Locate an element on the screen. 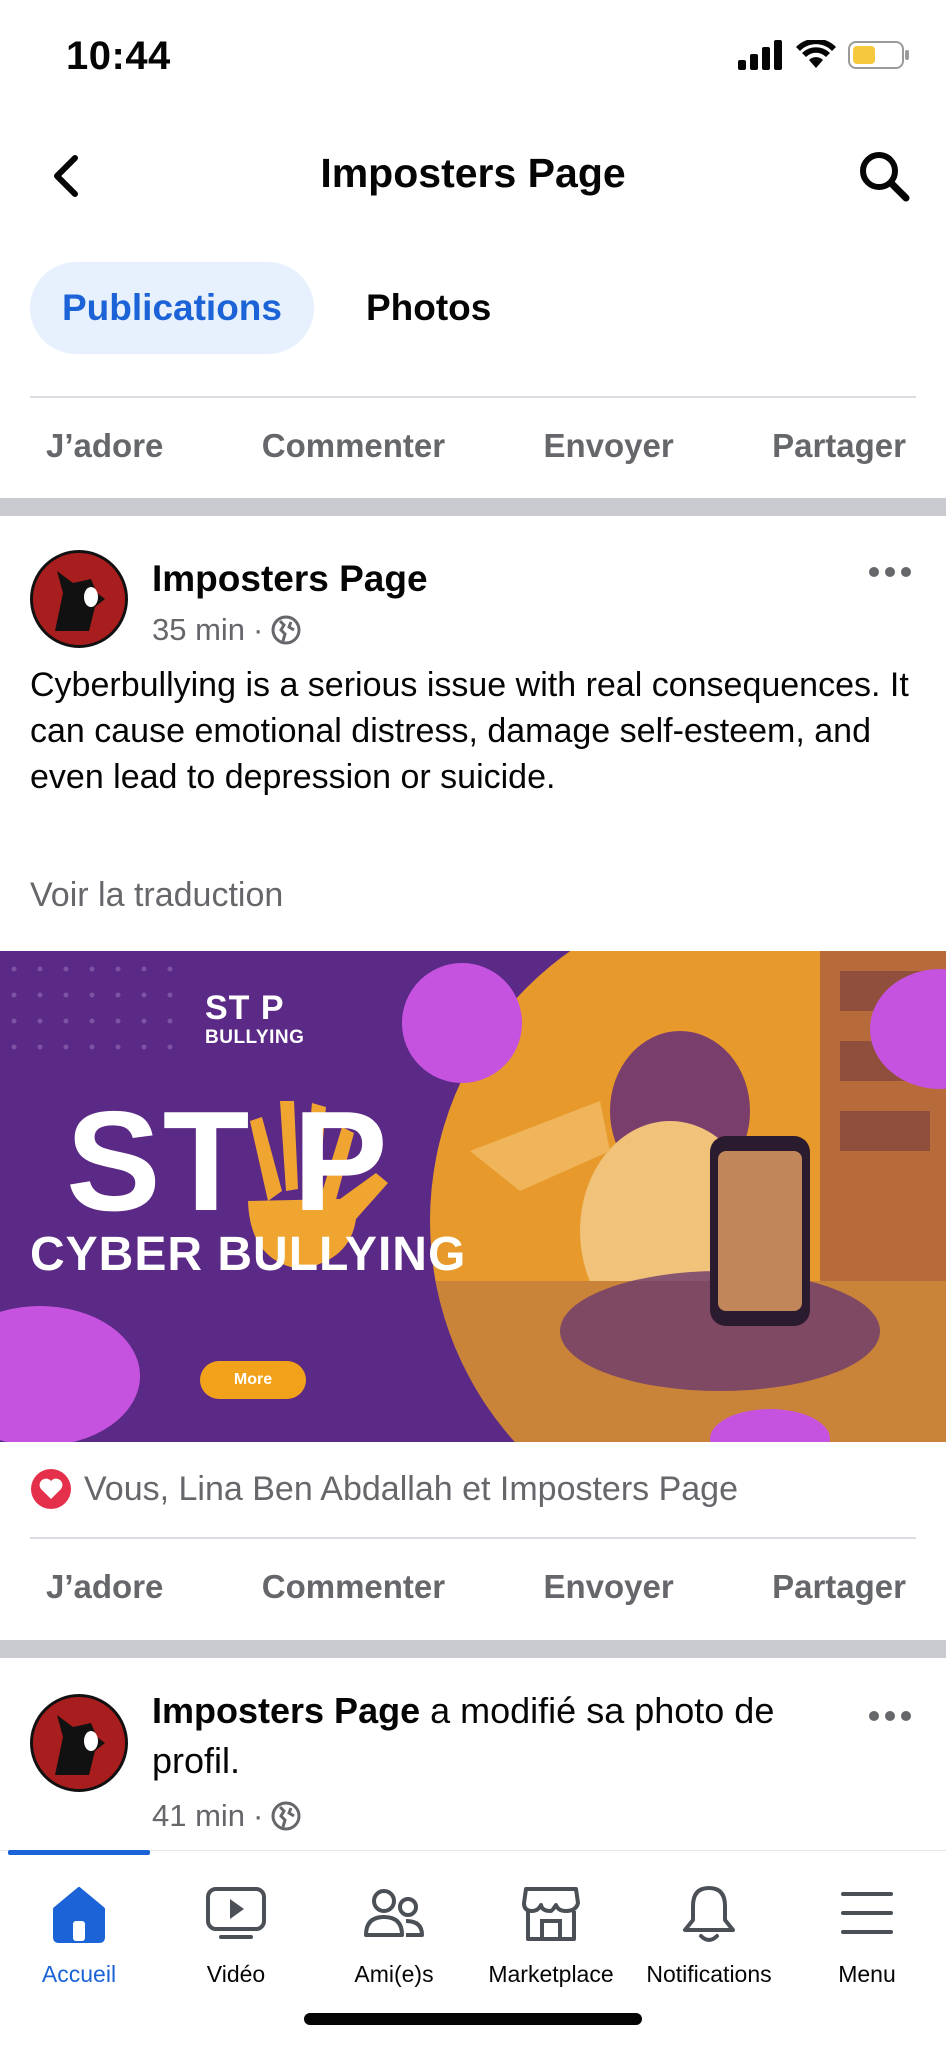 This screenshot has height=2048, width=946. battery-icon is located at coordinates (878, 55).